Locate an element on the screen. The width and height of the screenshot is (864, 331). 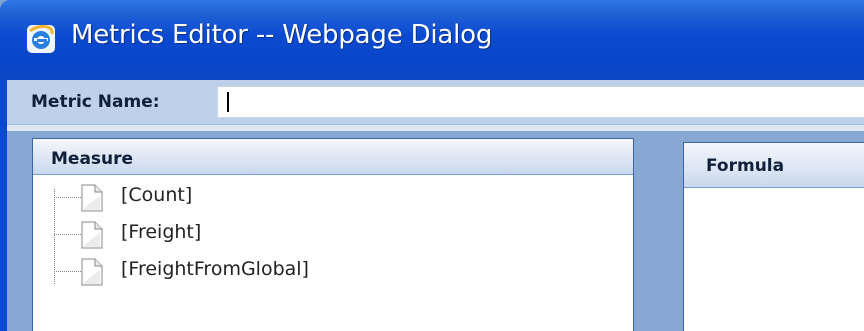
formula-header-label: Formula is located at coordinates (745, 166).